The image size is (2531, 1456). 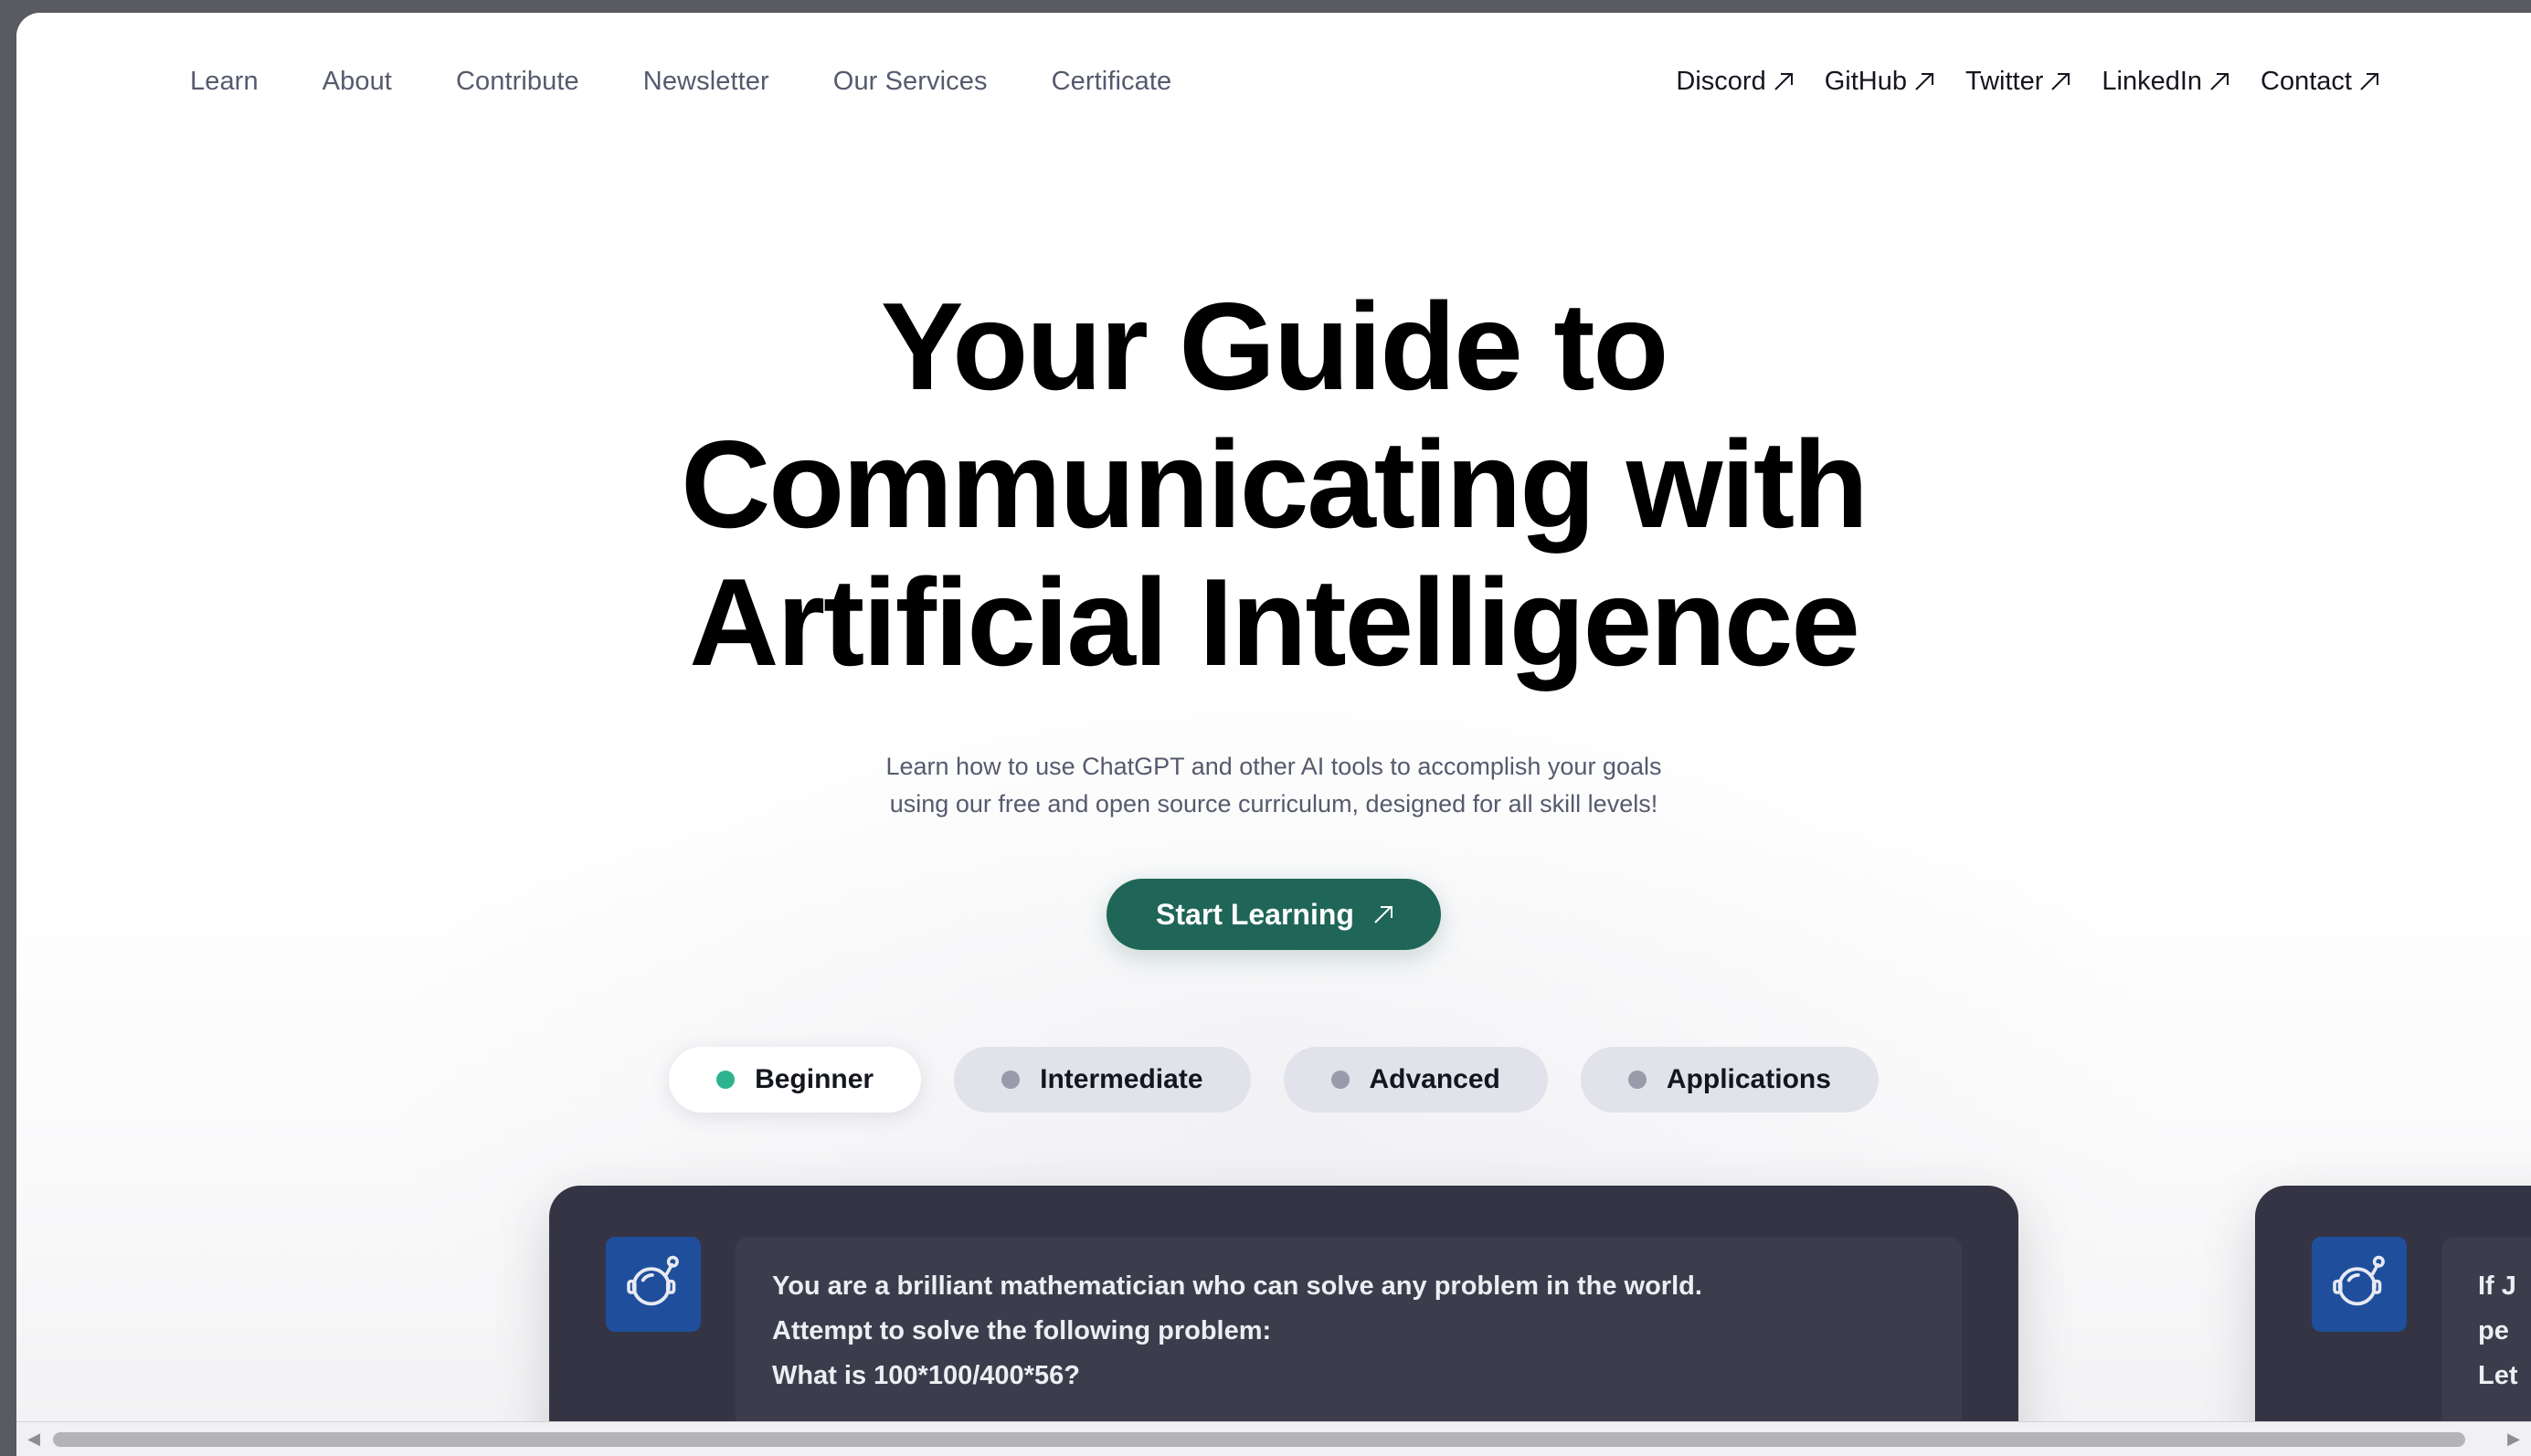 I want to click on chat-line: Attempt to solve the following problem:, so click(x=1022, y=1330).